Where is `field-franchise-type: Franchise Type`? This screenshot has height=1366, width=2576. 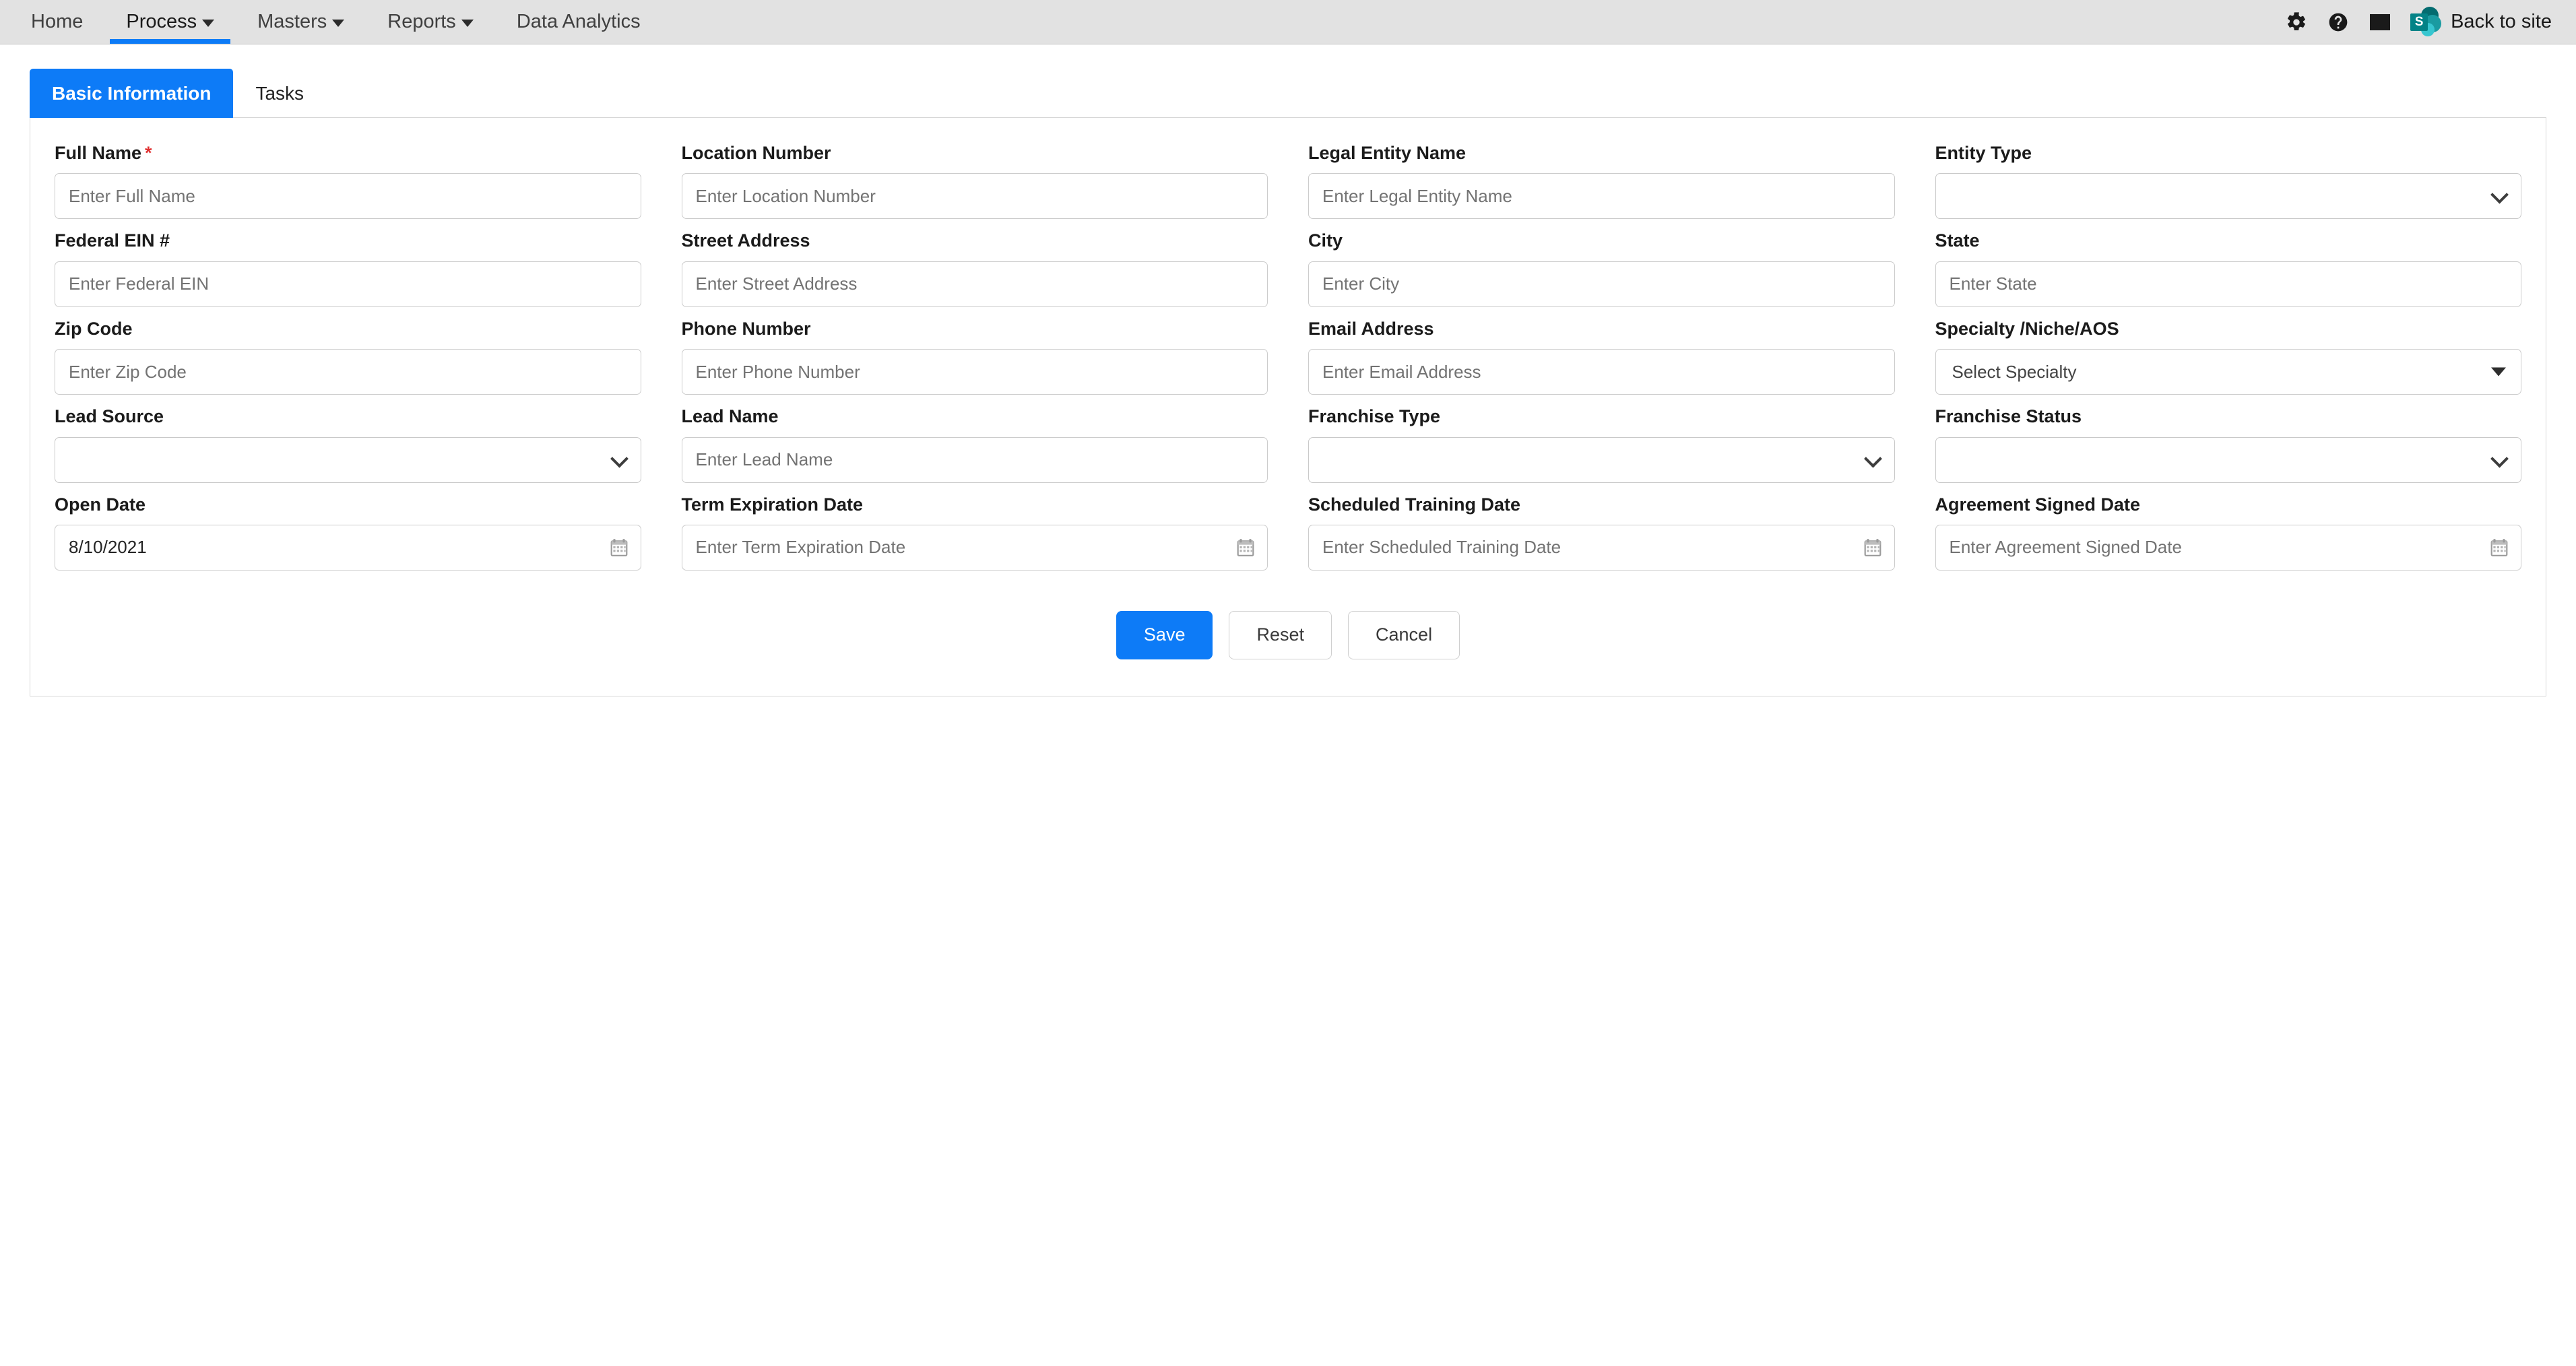 field-franchise-type: Franchise Type is located at coordinates (1602, 444).